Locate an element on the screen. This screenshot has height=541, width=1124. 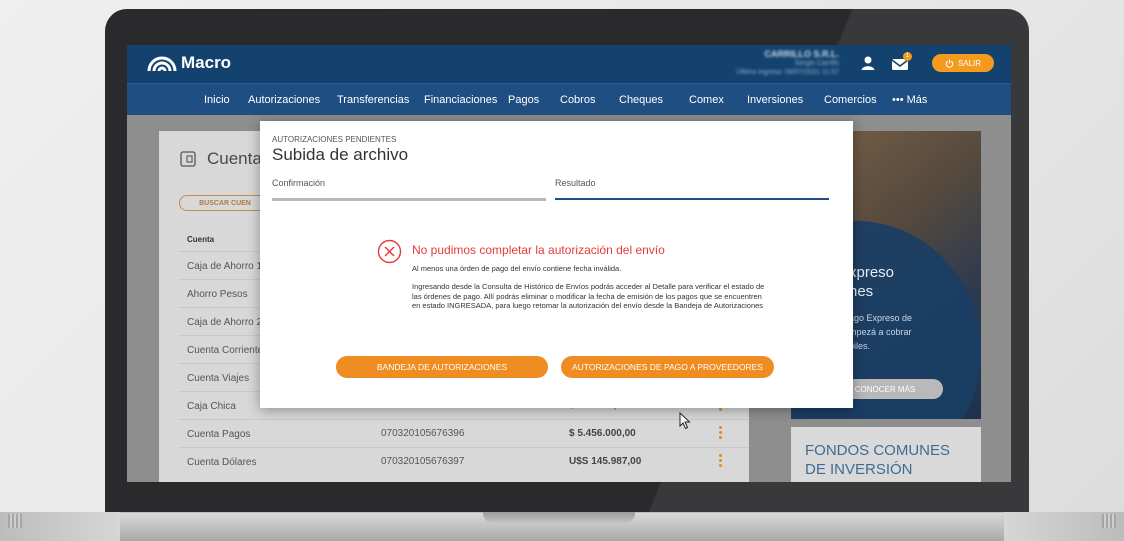
nav-item-inicio: Inicio is located at coordinates (217, 100).